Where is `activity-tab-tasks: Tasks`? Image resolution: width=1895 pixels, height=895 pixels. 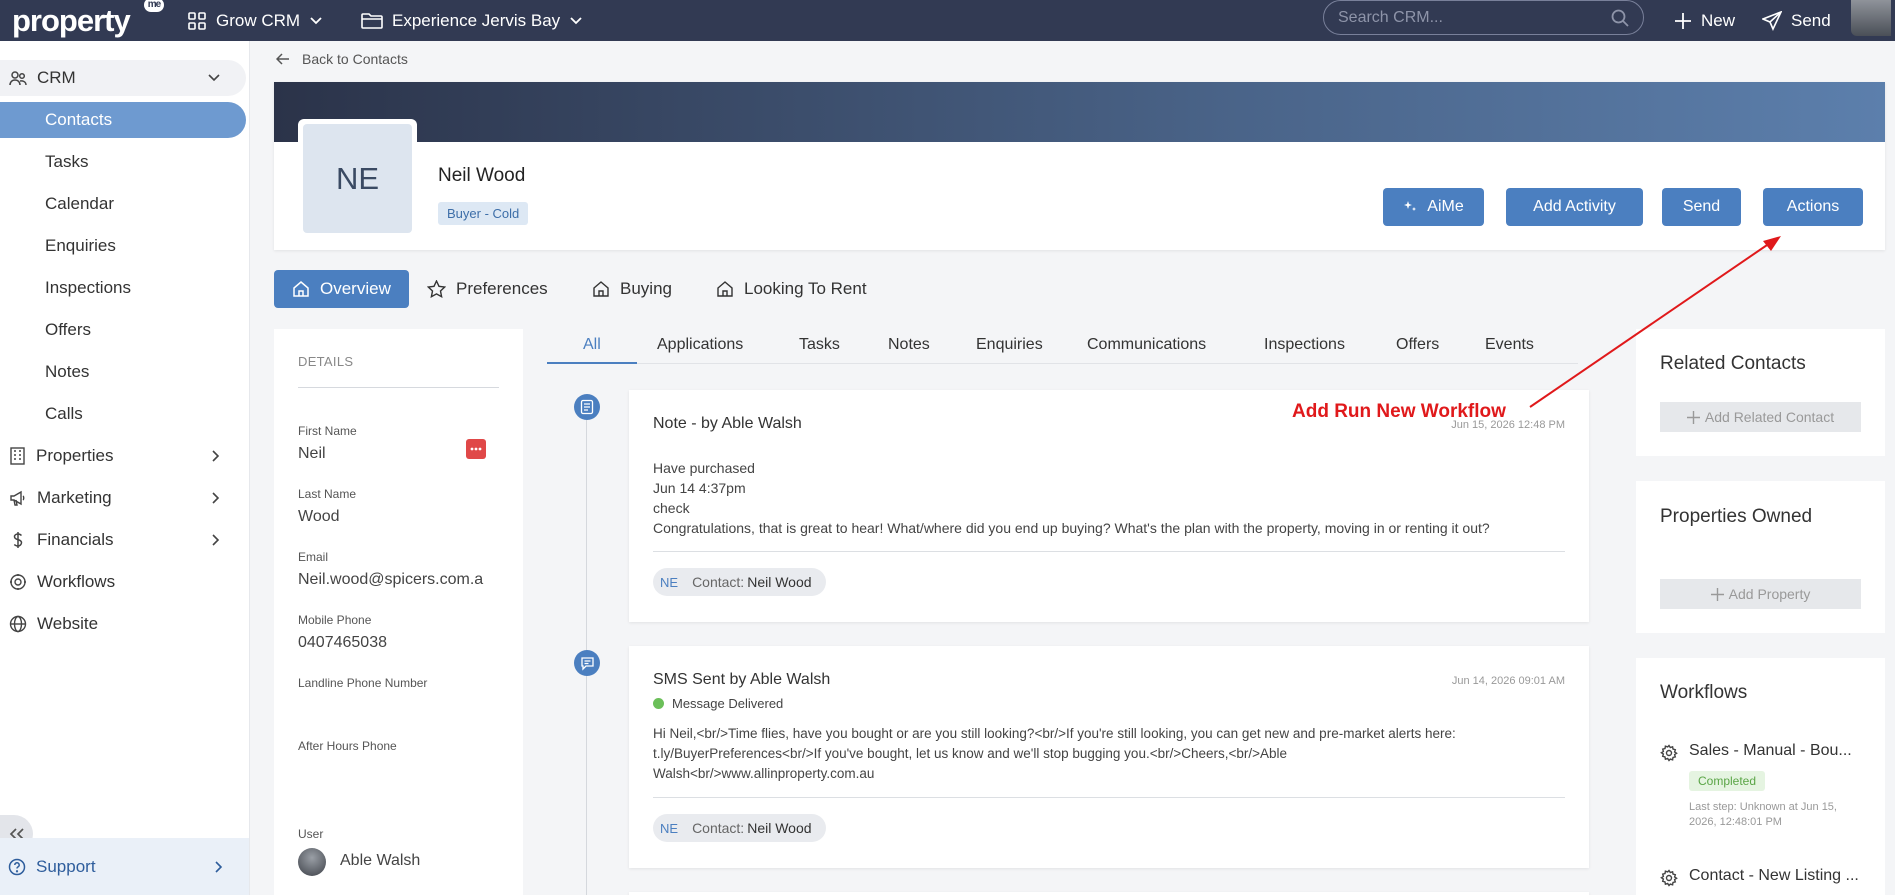 activity-tab-tasks: Tasks is located at coordinates (819, 345).